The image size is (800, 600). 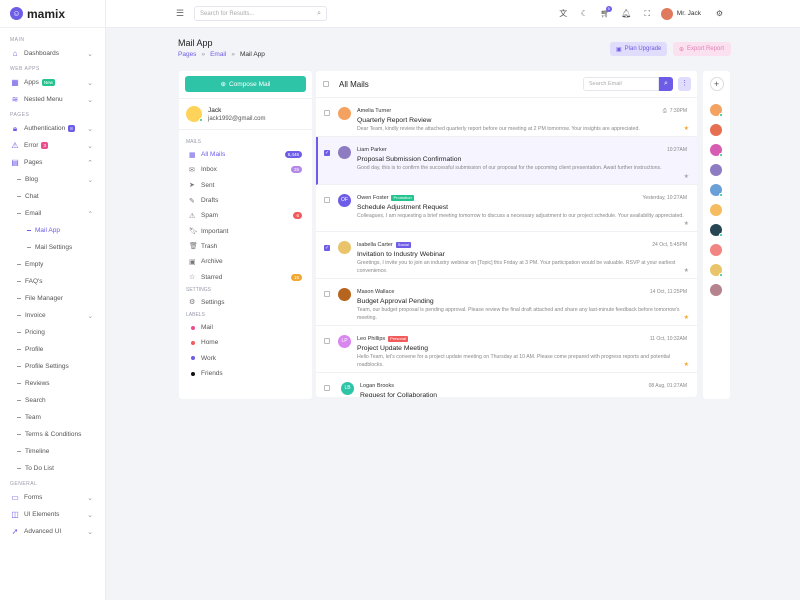 What do you see at coordinates (52, 99) in the screenshot?
I see `sidebar-item-nested-menu: ≋ Nested Menu ⌄` at bounding box center [52, 99].